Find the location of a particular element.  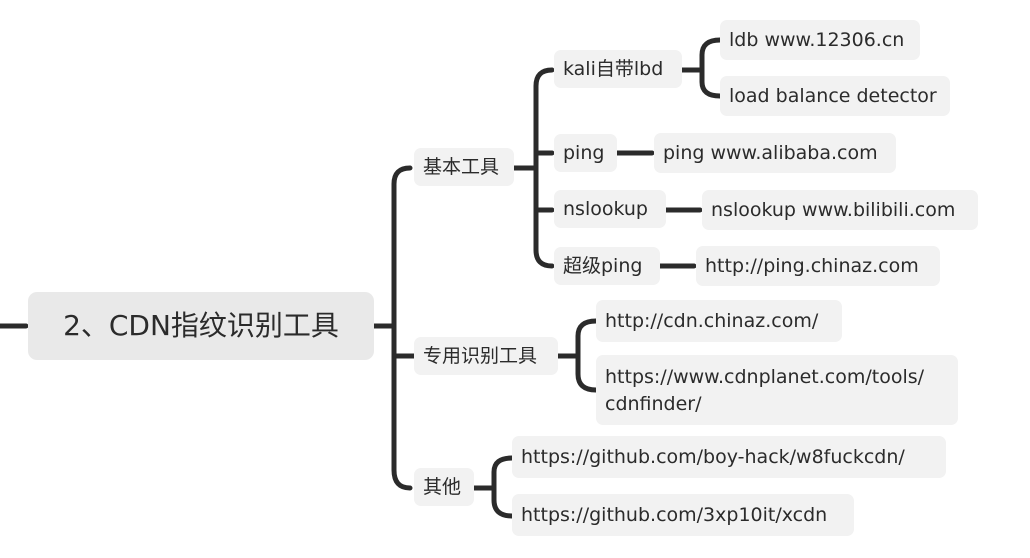

leaf-ping-command-label: ping www.alibaba.com is located at coordinates (770, 153).